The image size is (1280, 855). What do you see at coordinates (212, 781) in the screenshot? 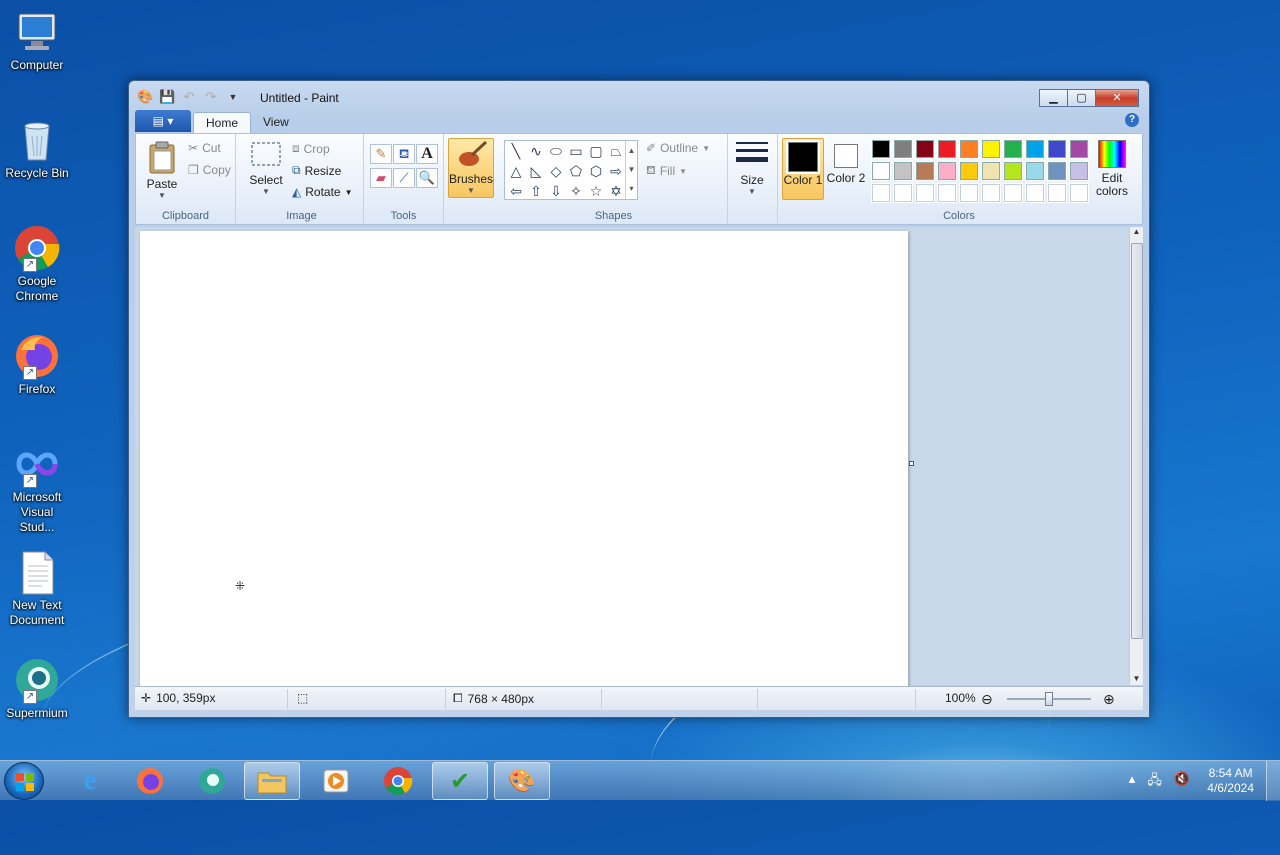
I see `taskbar-supermium` at bounding box center [212, 781].